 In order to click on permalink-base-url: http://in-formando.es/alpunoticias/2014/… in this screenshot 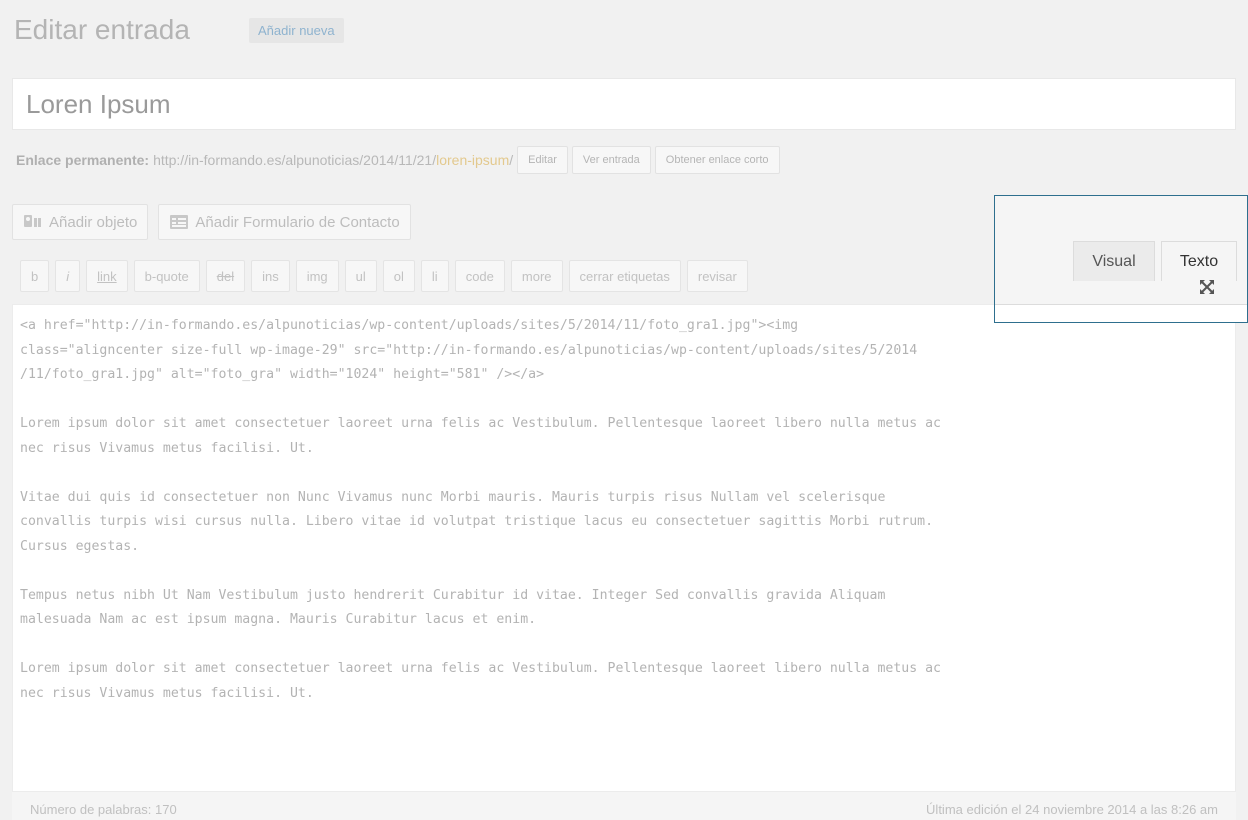, I will do `click(294, 160)`.